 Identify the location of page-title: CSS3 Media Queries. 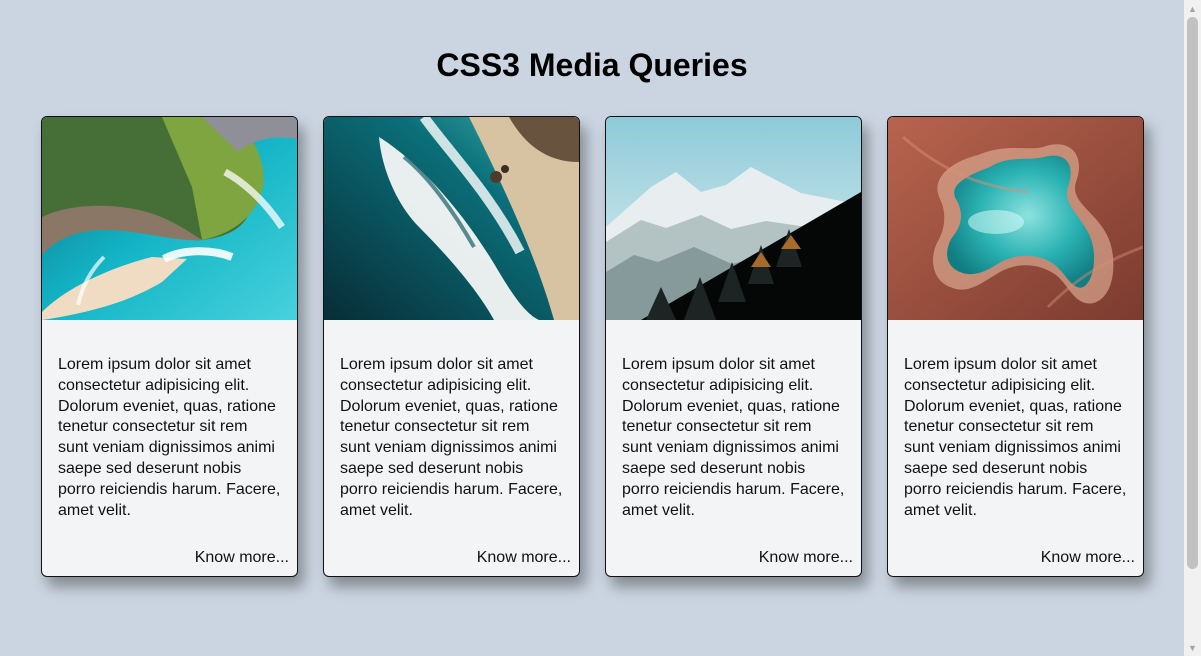
(592, 65).